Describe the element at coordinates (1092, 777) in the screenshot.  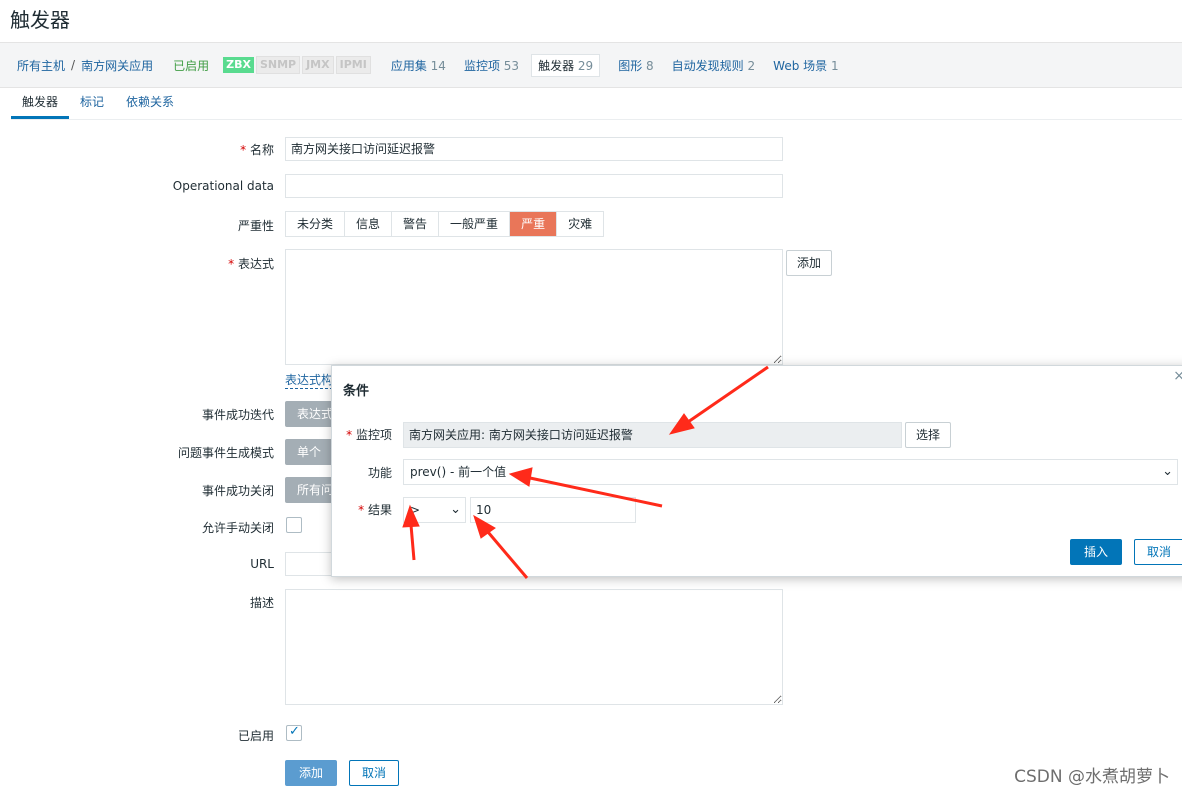
I see `watermark: CSDN @水煮胡萝卜` at that location.